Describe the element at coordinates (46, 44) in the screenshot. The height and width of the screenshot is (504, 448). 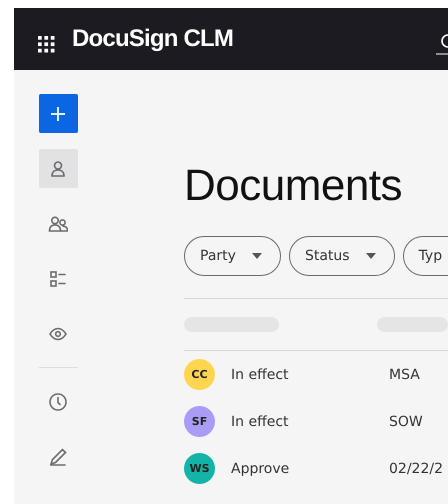
I see `app-grid-icon` at that location.